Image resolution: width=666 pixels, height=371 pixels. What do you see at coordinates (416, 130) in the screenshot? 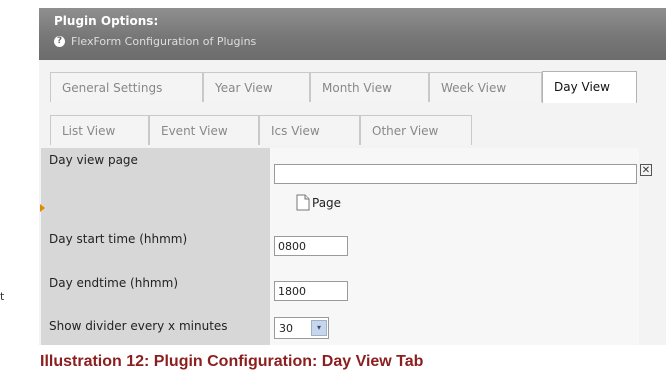
I see `tab-other-view: Other View` at bounding box center [416, 130].